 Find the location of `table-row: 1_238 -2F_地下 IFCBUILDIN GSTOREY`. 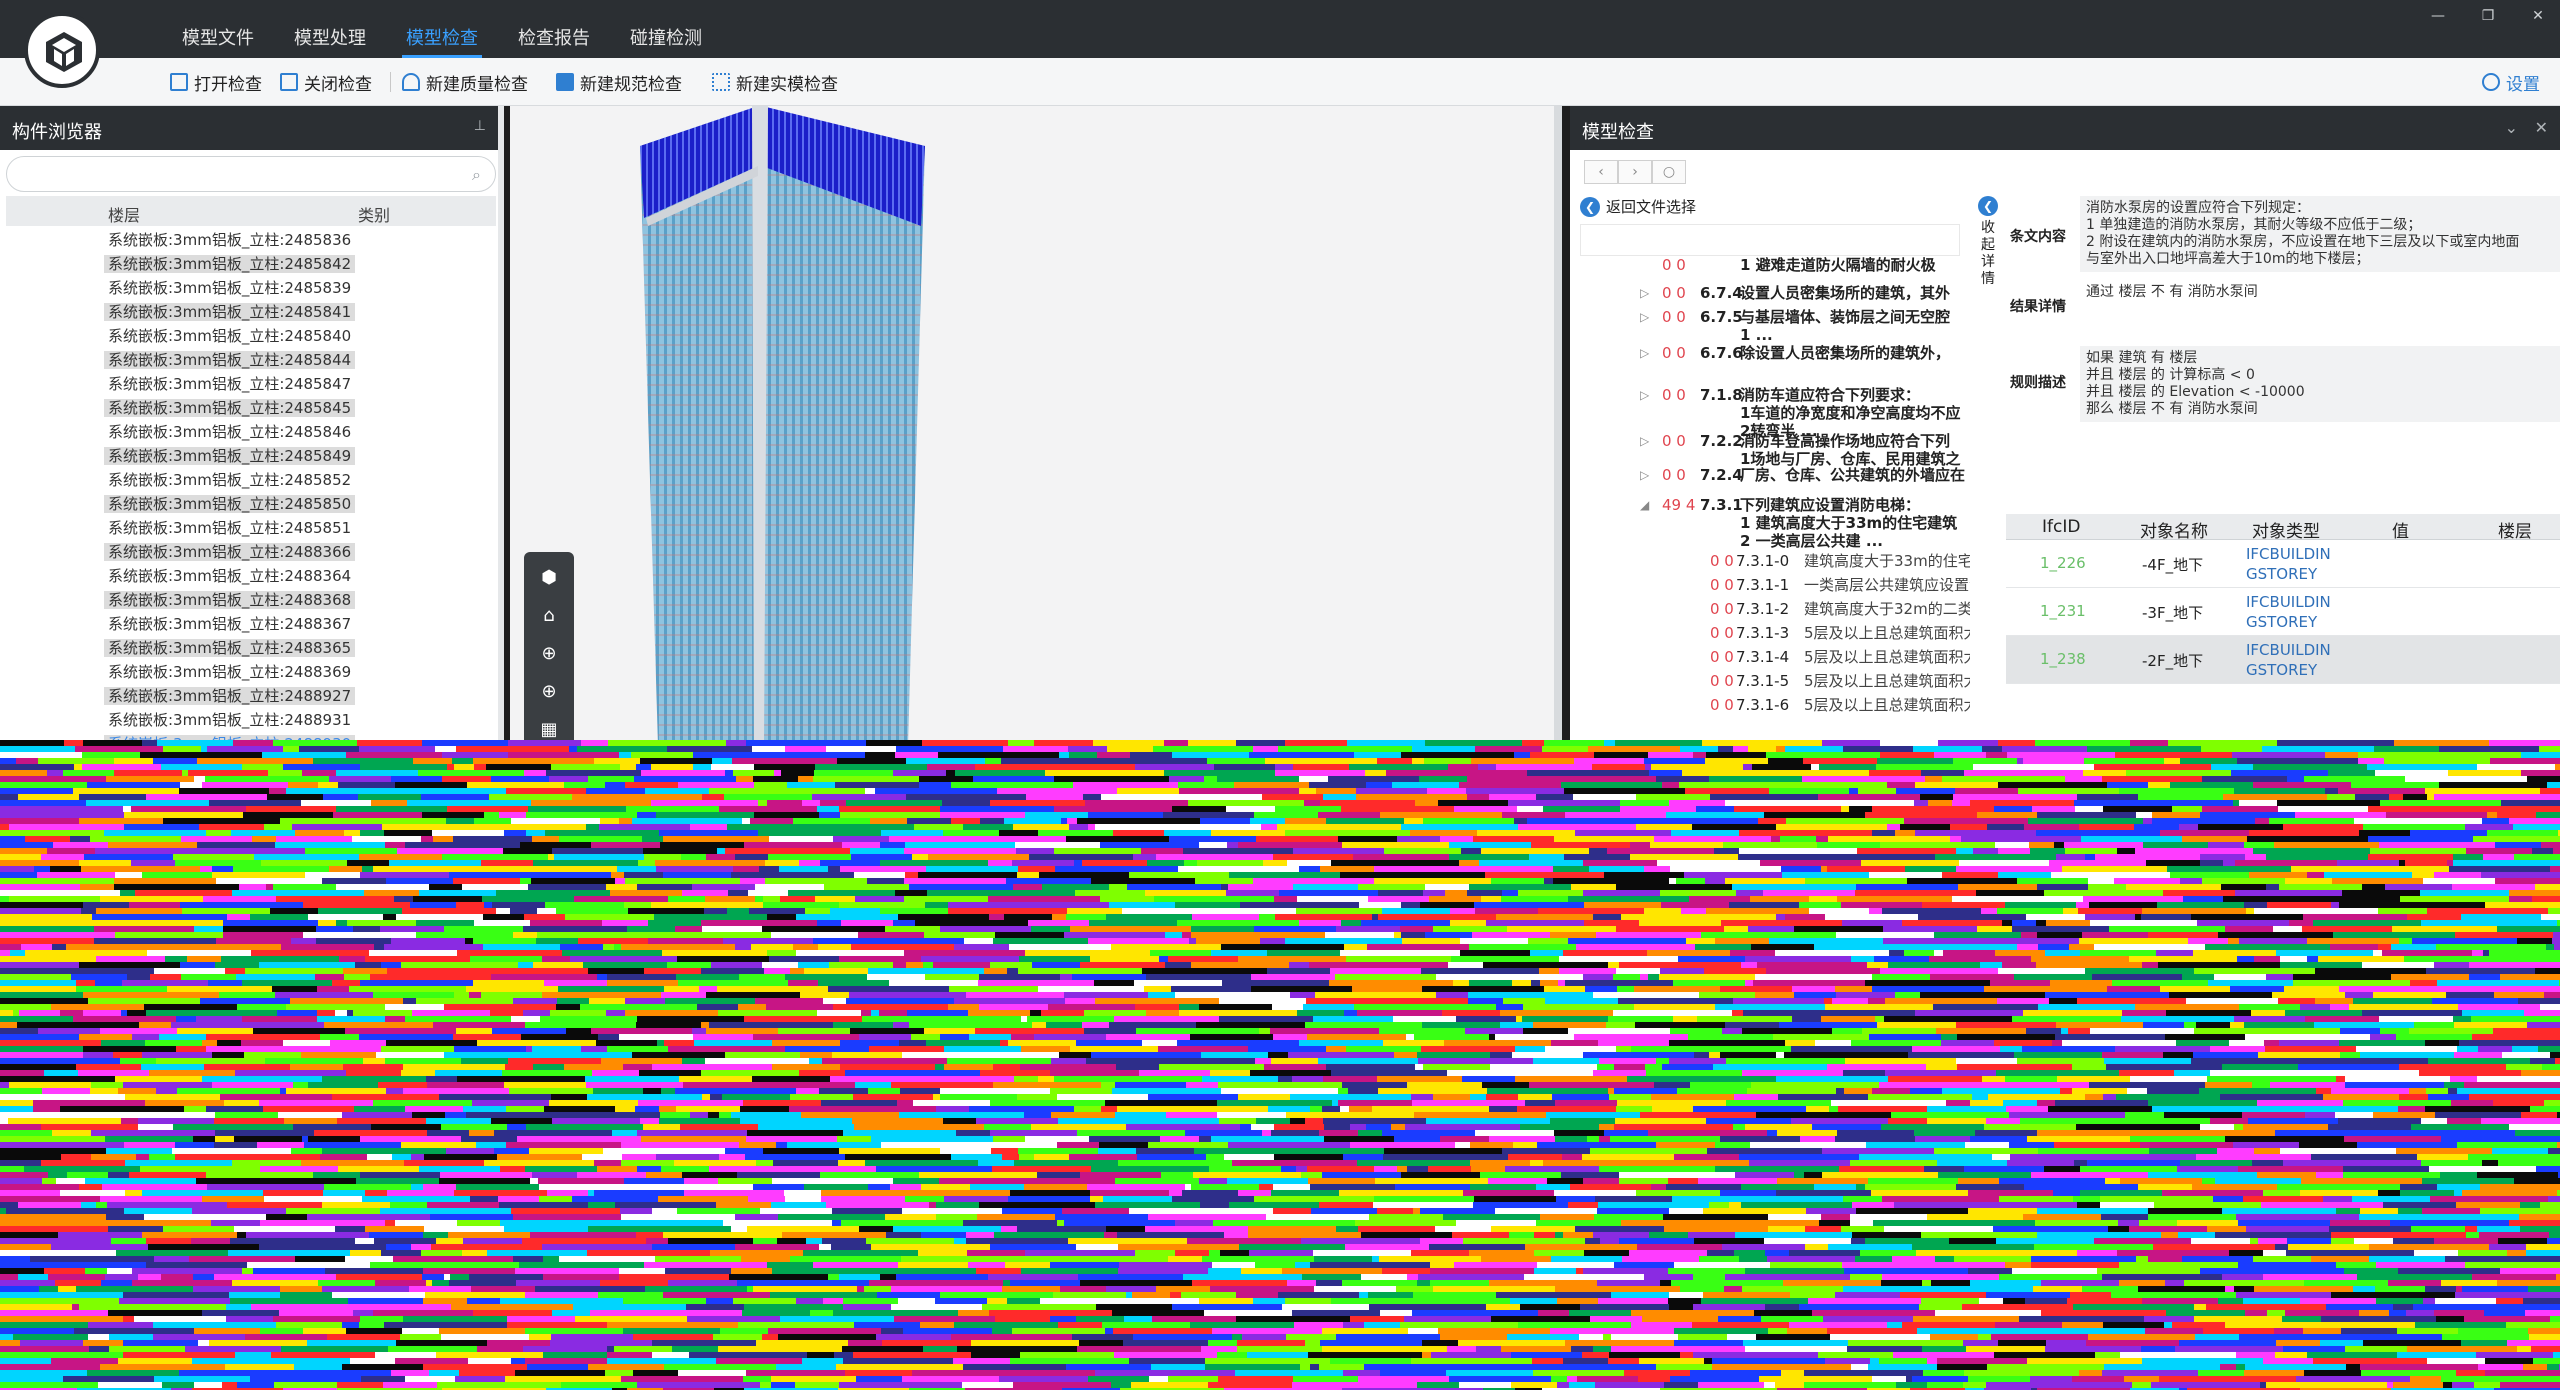

table-row: 1_238 -2F_地下 IFCBUILDIN GSTOREY is located at coordinates (2283, 660).